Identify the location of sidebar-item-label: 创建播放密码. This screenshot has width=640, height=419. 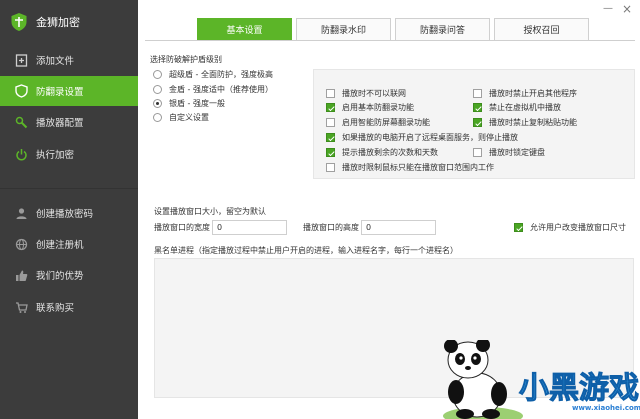
(65, 214).